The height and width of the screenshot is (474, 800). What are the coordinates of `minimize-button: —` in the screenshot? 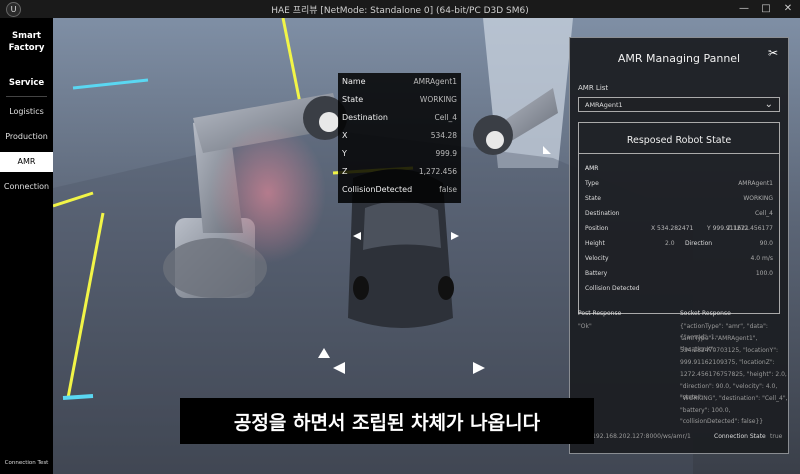 It's located at (744, 9).